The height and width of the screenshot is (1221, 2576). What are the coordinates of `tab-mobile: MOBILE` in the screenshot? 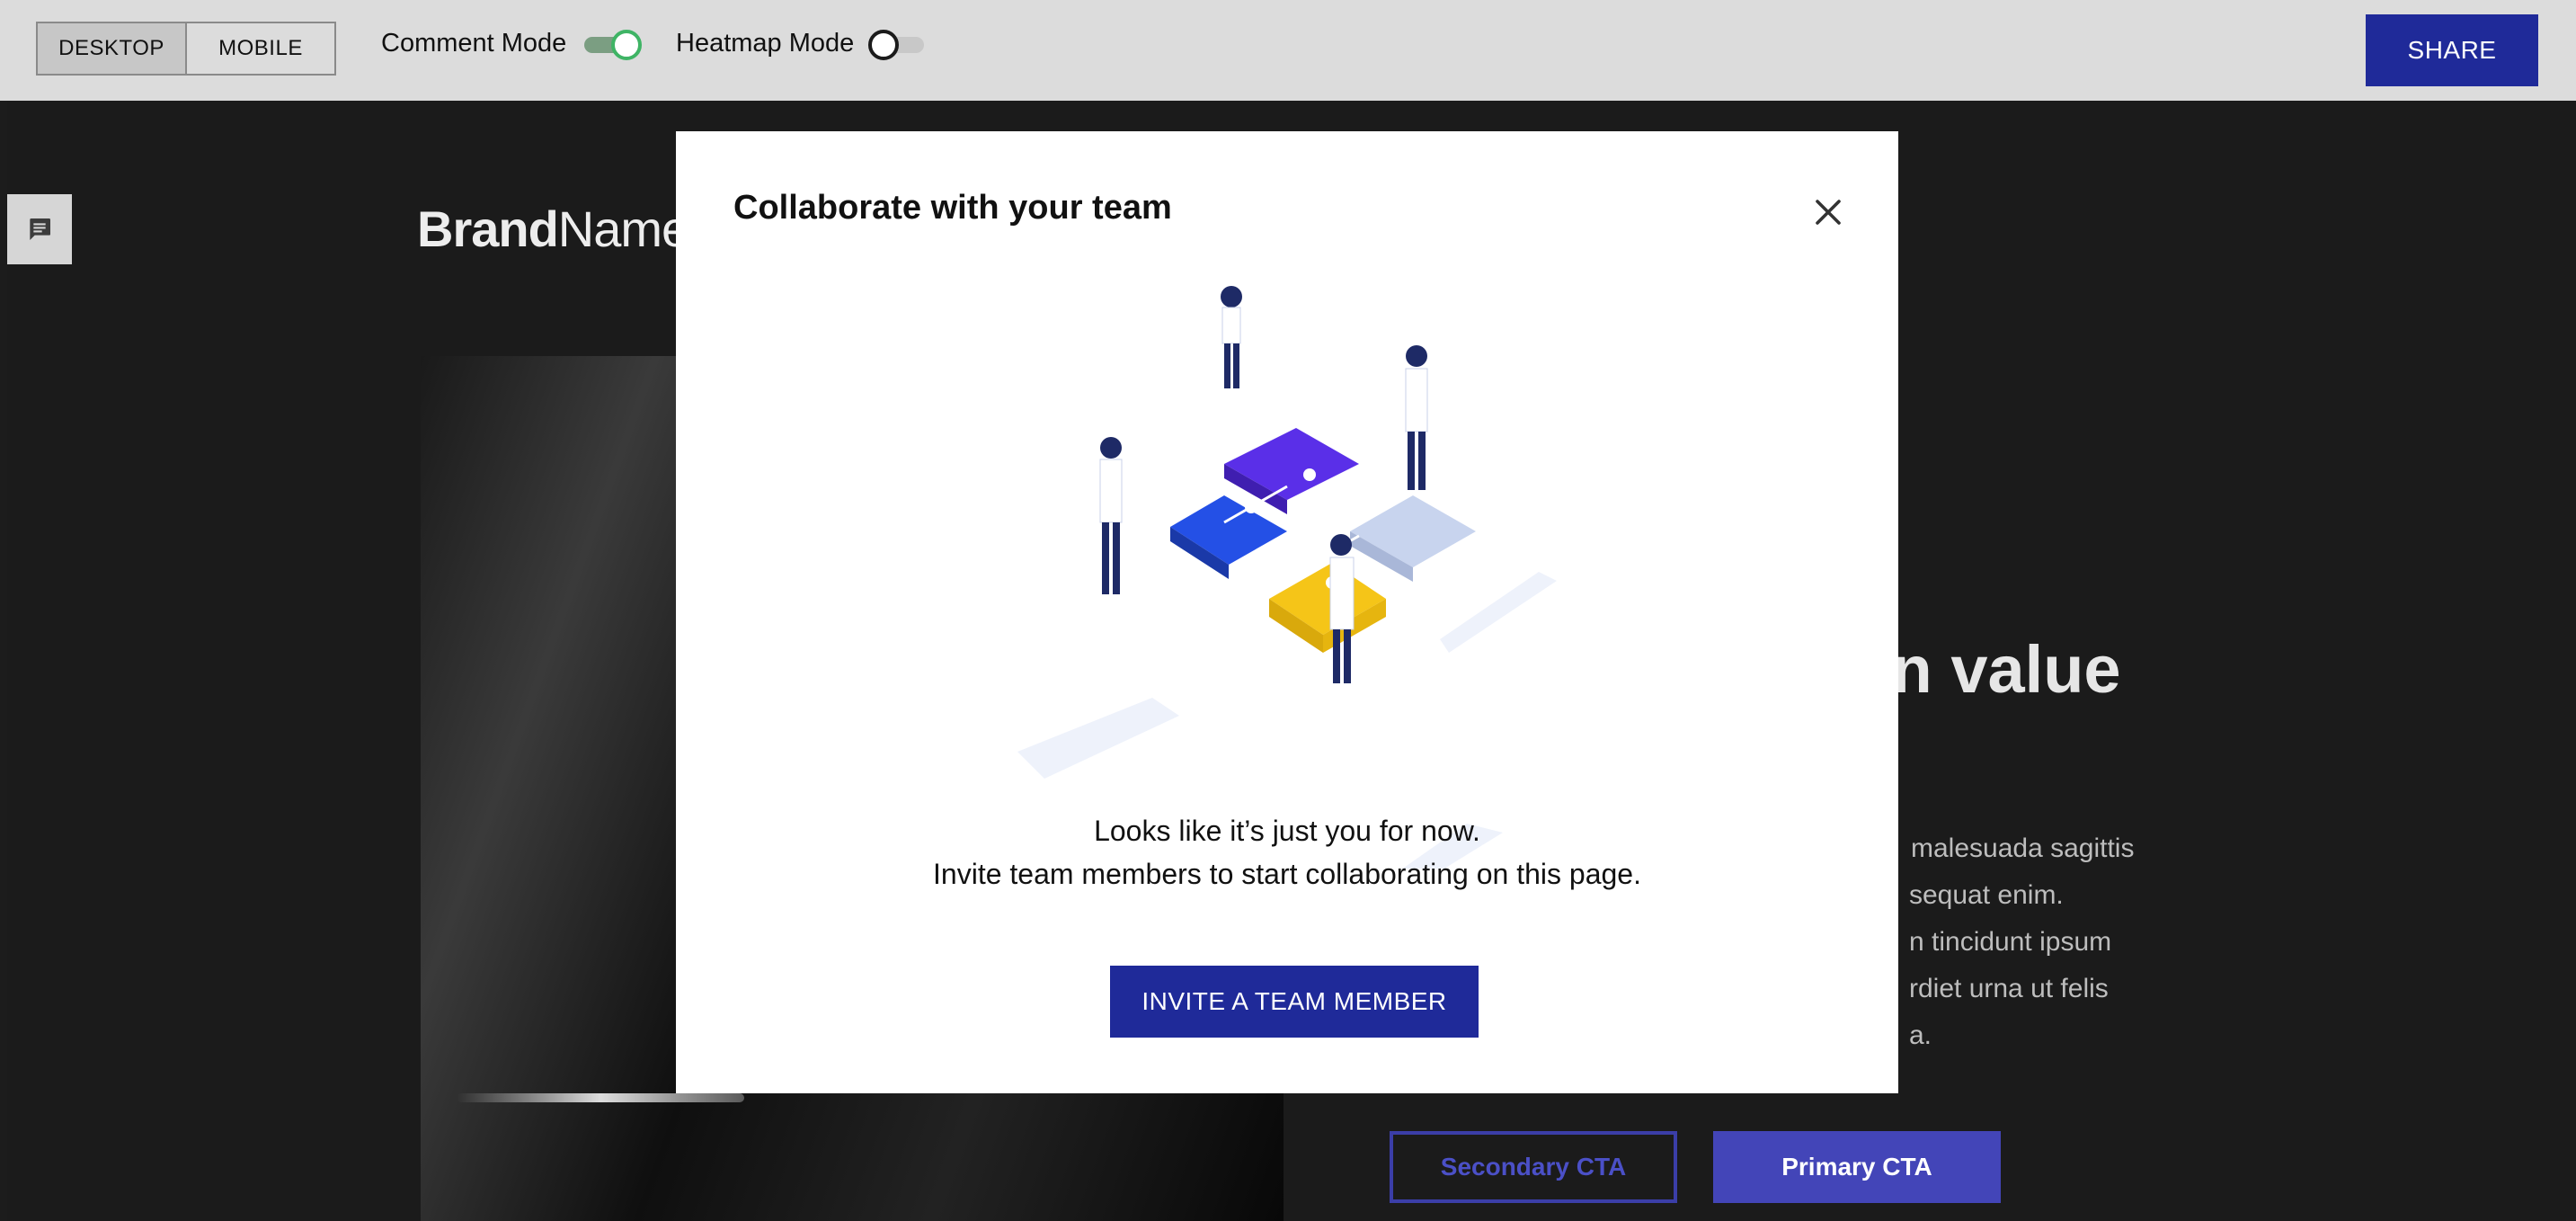 It's located at (260, 49).